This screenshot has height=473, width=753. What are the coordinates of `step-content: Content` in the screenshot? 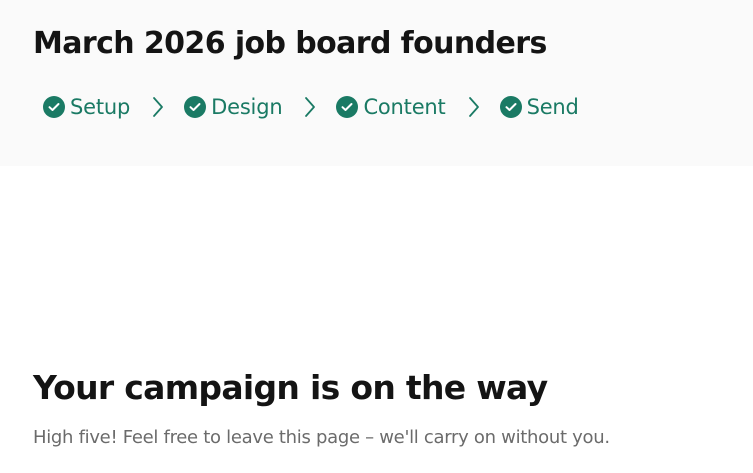 It's located at (391, 107).